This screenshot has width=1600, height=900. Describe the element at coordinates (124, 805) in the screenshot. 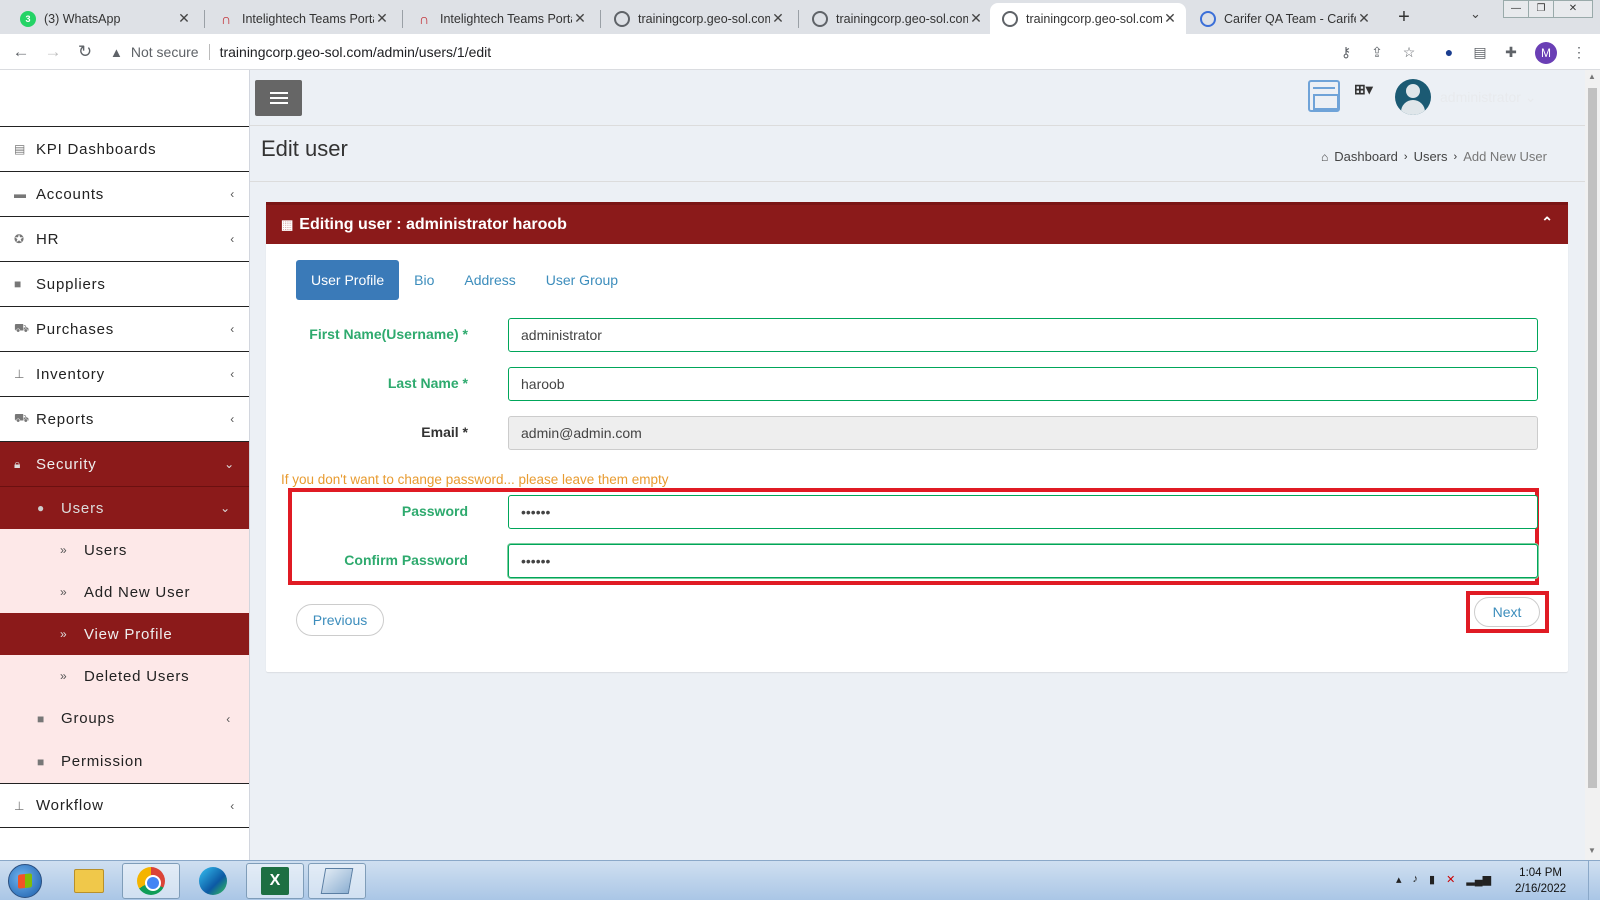

I see `sidebar-item-workflow: ⊥ Workflow ‹` at that location.